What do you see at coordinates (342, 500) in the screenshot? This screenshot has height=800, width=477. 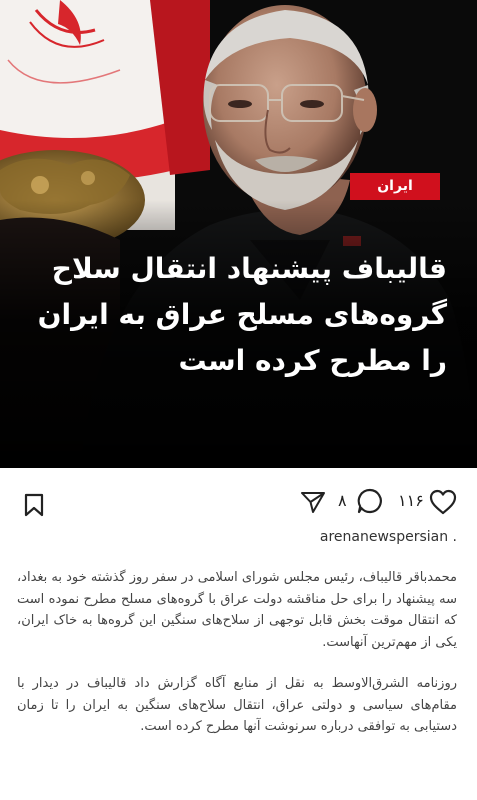 I see `comment-count: ۸` at bounding box center [342, 500].